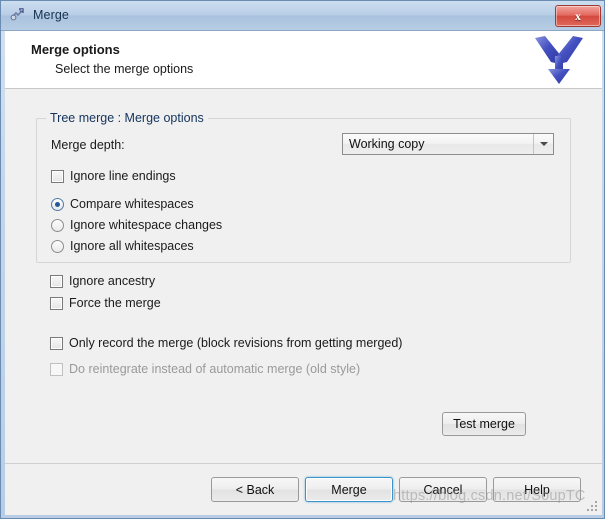  What do you see at coordinates (559, 60) in the screenshot?
I see `merge-arrow-logo-icon` at bounding box center [559, 60].